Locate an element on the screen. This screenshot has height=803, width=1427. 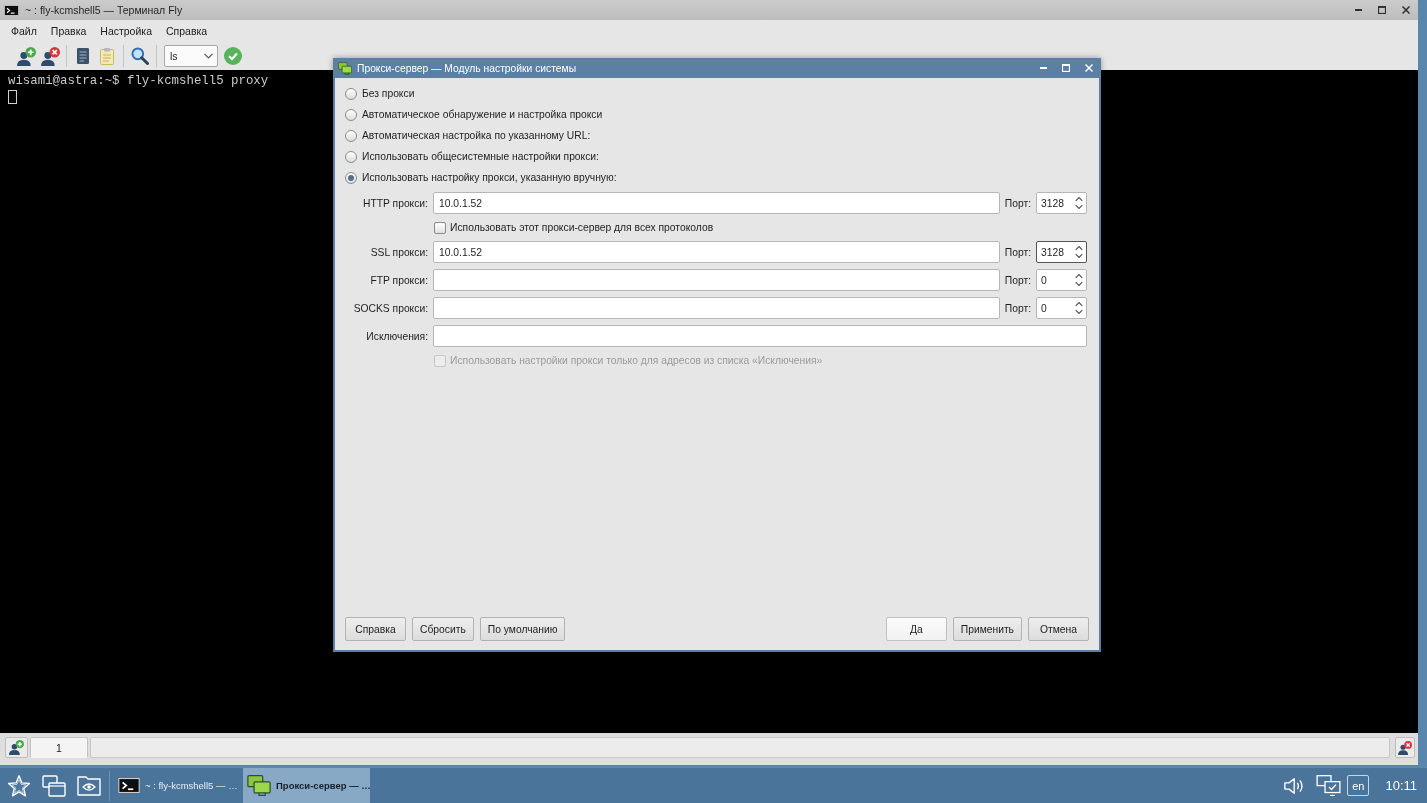
radio-label: Без прокси is located at coordinates (388, 93).